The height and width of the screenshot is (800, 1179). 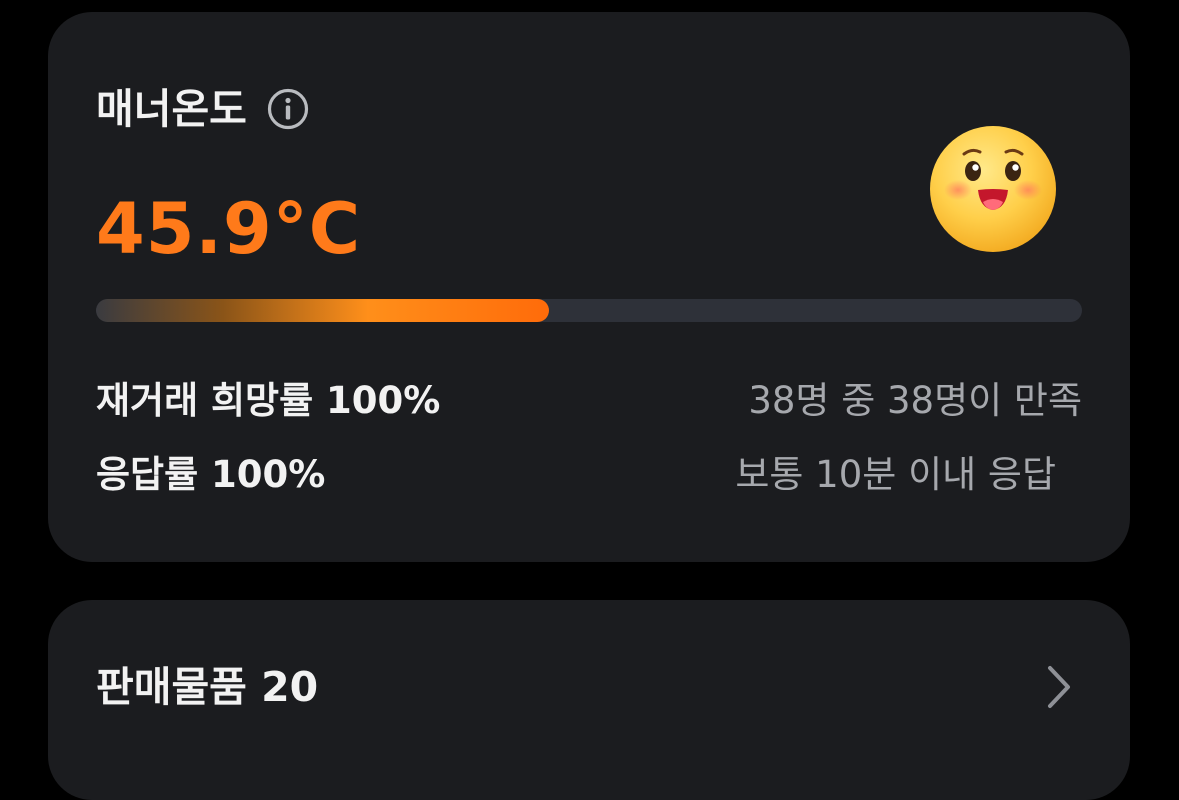 I want to click on rehire-rate-detail: 38명 중 38명이 만족, so click(x=915, y=400).